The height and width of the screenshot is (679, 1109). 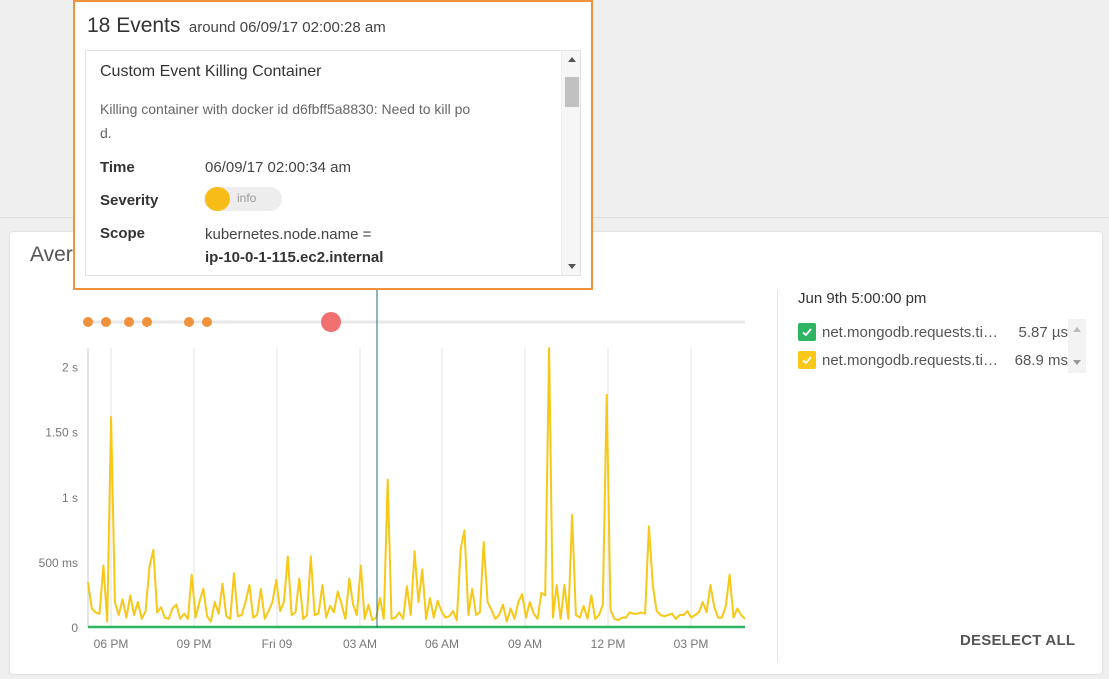 I want to click on severity-dot, so click(x=217, y=199).